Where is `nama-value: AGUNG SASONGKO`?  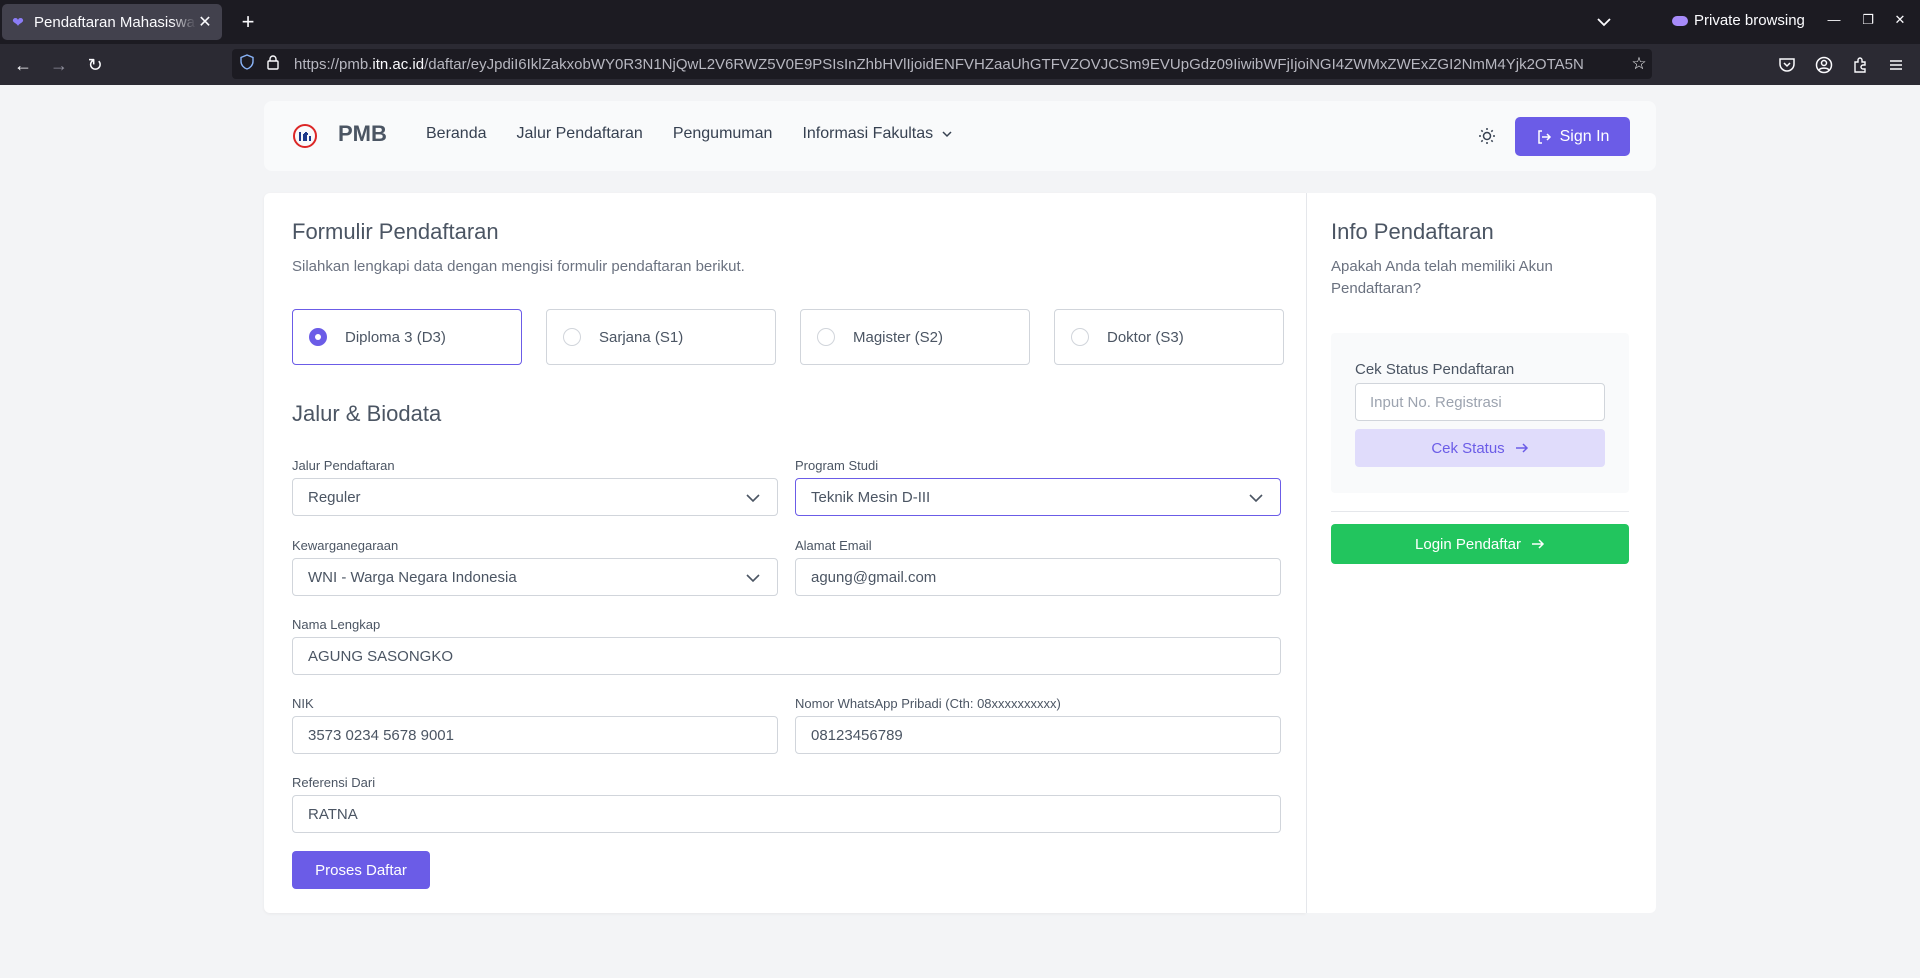 nama-value: AGUNG SASONGKO is located at coordinates (381, 656).